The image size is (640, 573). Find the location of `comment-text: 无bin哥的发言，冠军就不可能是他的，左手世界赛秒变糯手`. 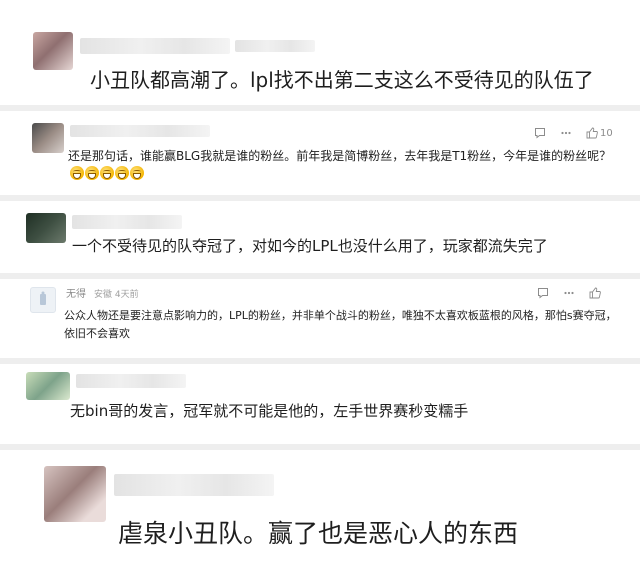

comment-text: 无bin哥的发言，冠军就不可能是他的，左手世界赛秒变糯手 is located at coordinates (269, 411).